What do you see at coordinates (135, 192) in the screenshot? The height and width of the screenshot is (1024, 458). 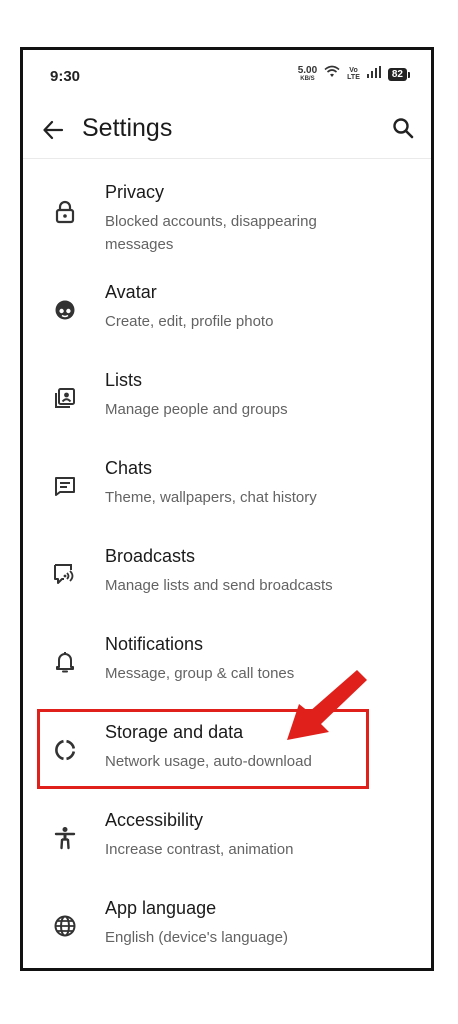 I see `settings-item-label: Privacy` at bounding box center [135, 192].